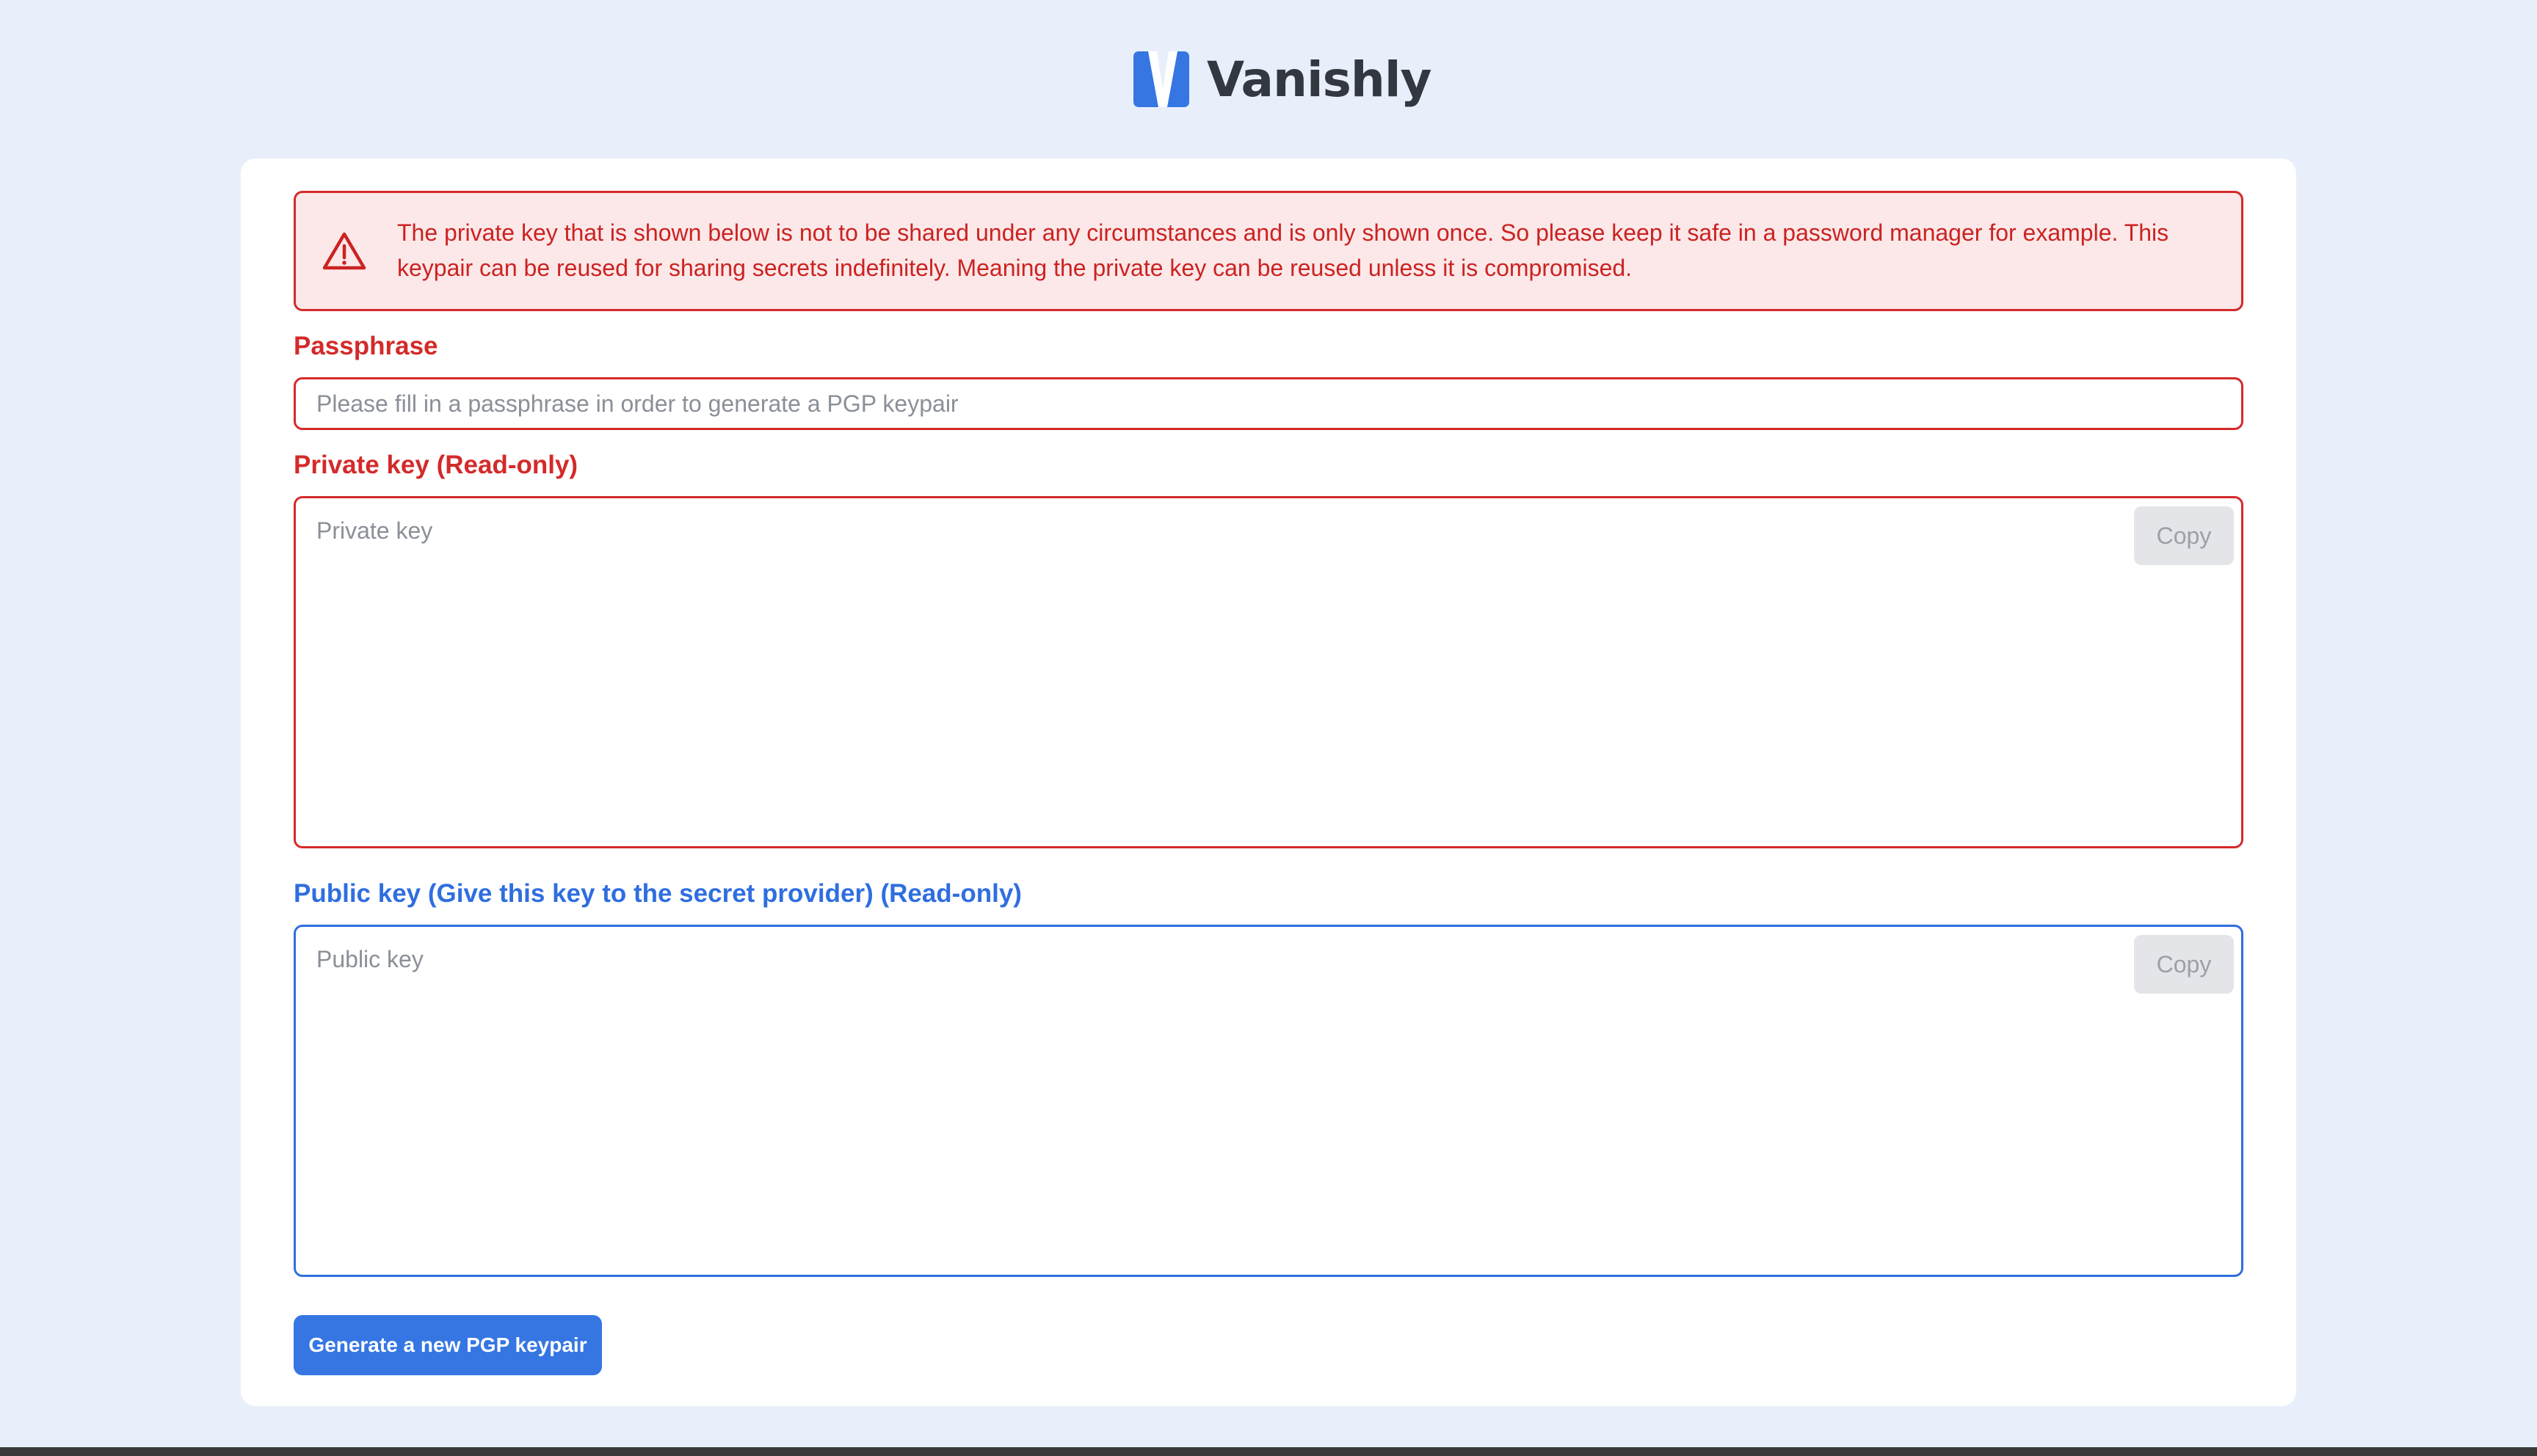  What do you see at coordinates (1268, 1451) in the screenshot?
I see `window-bottom-edge` at bounding box center [1268, 1451].